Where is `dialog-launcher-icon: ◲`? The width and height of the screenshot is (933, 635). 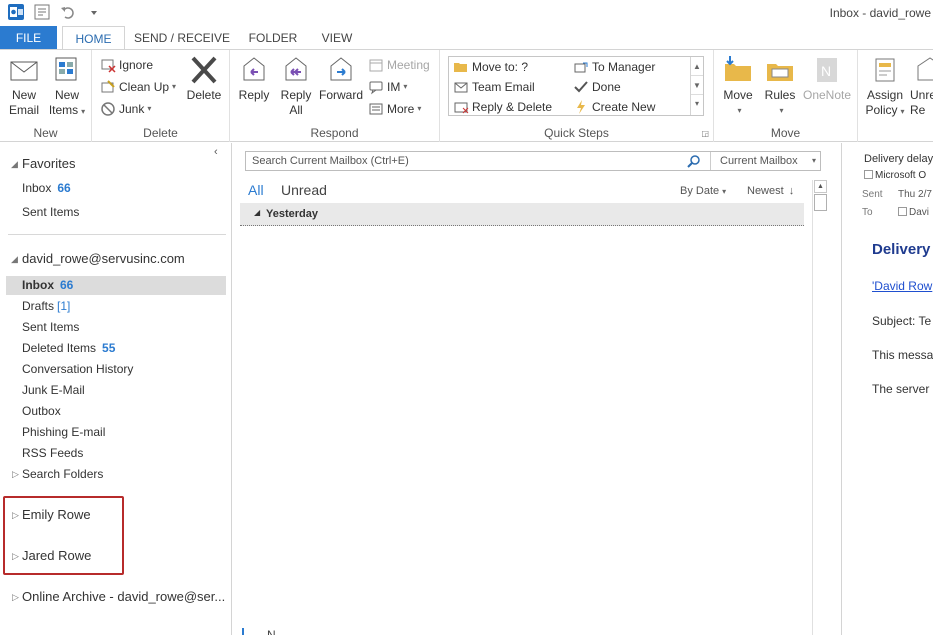
dialog-launcher-icon: ◲ is located at coordinates (705, 133).